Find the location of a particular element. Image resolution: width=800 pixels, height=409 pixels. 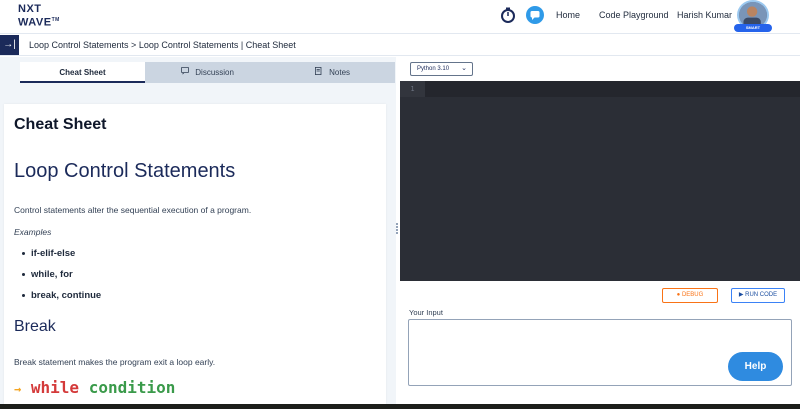

content-tabs: Cheat Sheet Discussion Notes is located at coordinates (207, 72).